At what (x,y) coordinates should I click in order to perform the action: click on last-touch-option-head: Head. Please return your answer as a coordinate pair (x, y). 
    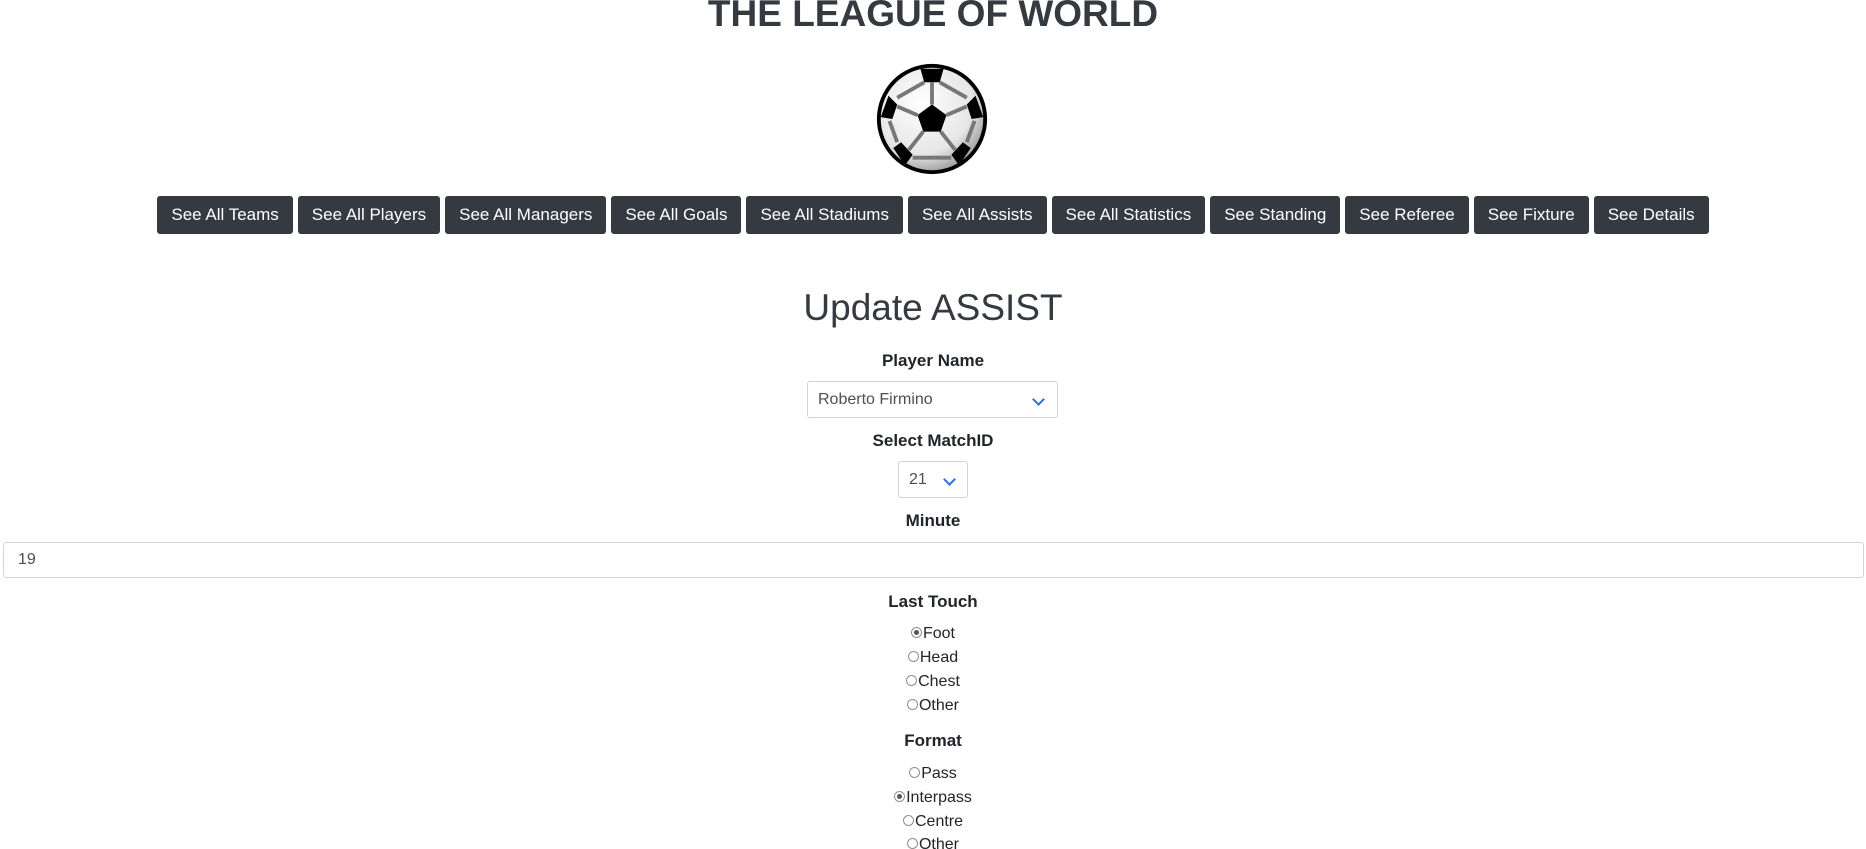
    Looking at the image, I should click on (933, 658).